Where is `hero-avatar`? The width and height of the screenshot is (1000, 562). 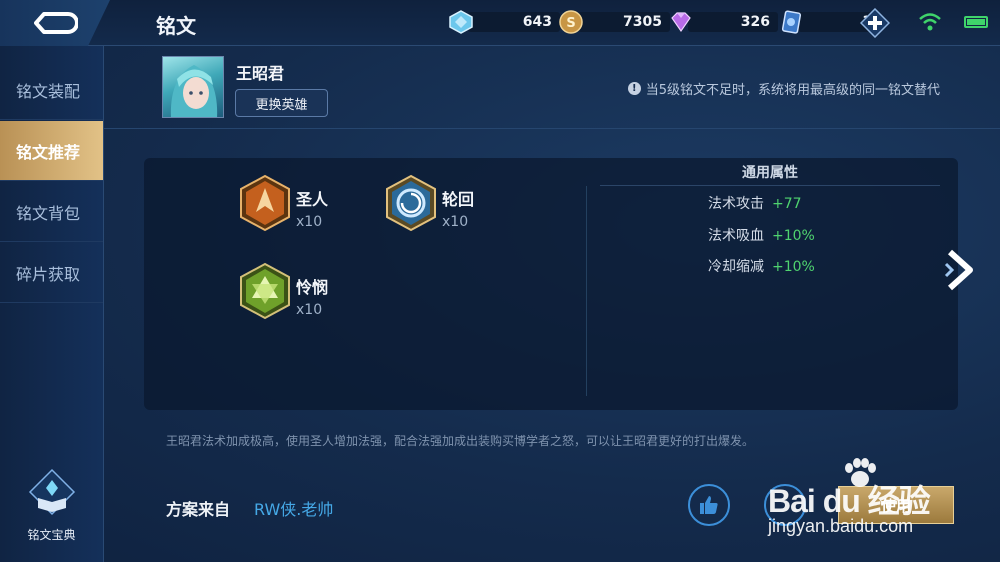 hero-avatar is located at coordinates (193, 87).